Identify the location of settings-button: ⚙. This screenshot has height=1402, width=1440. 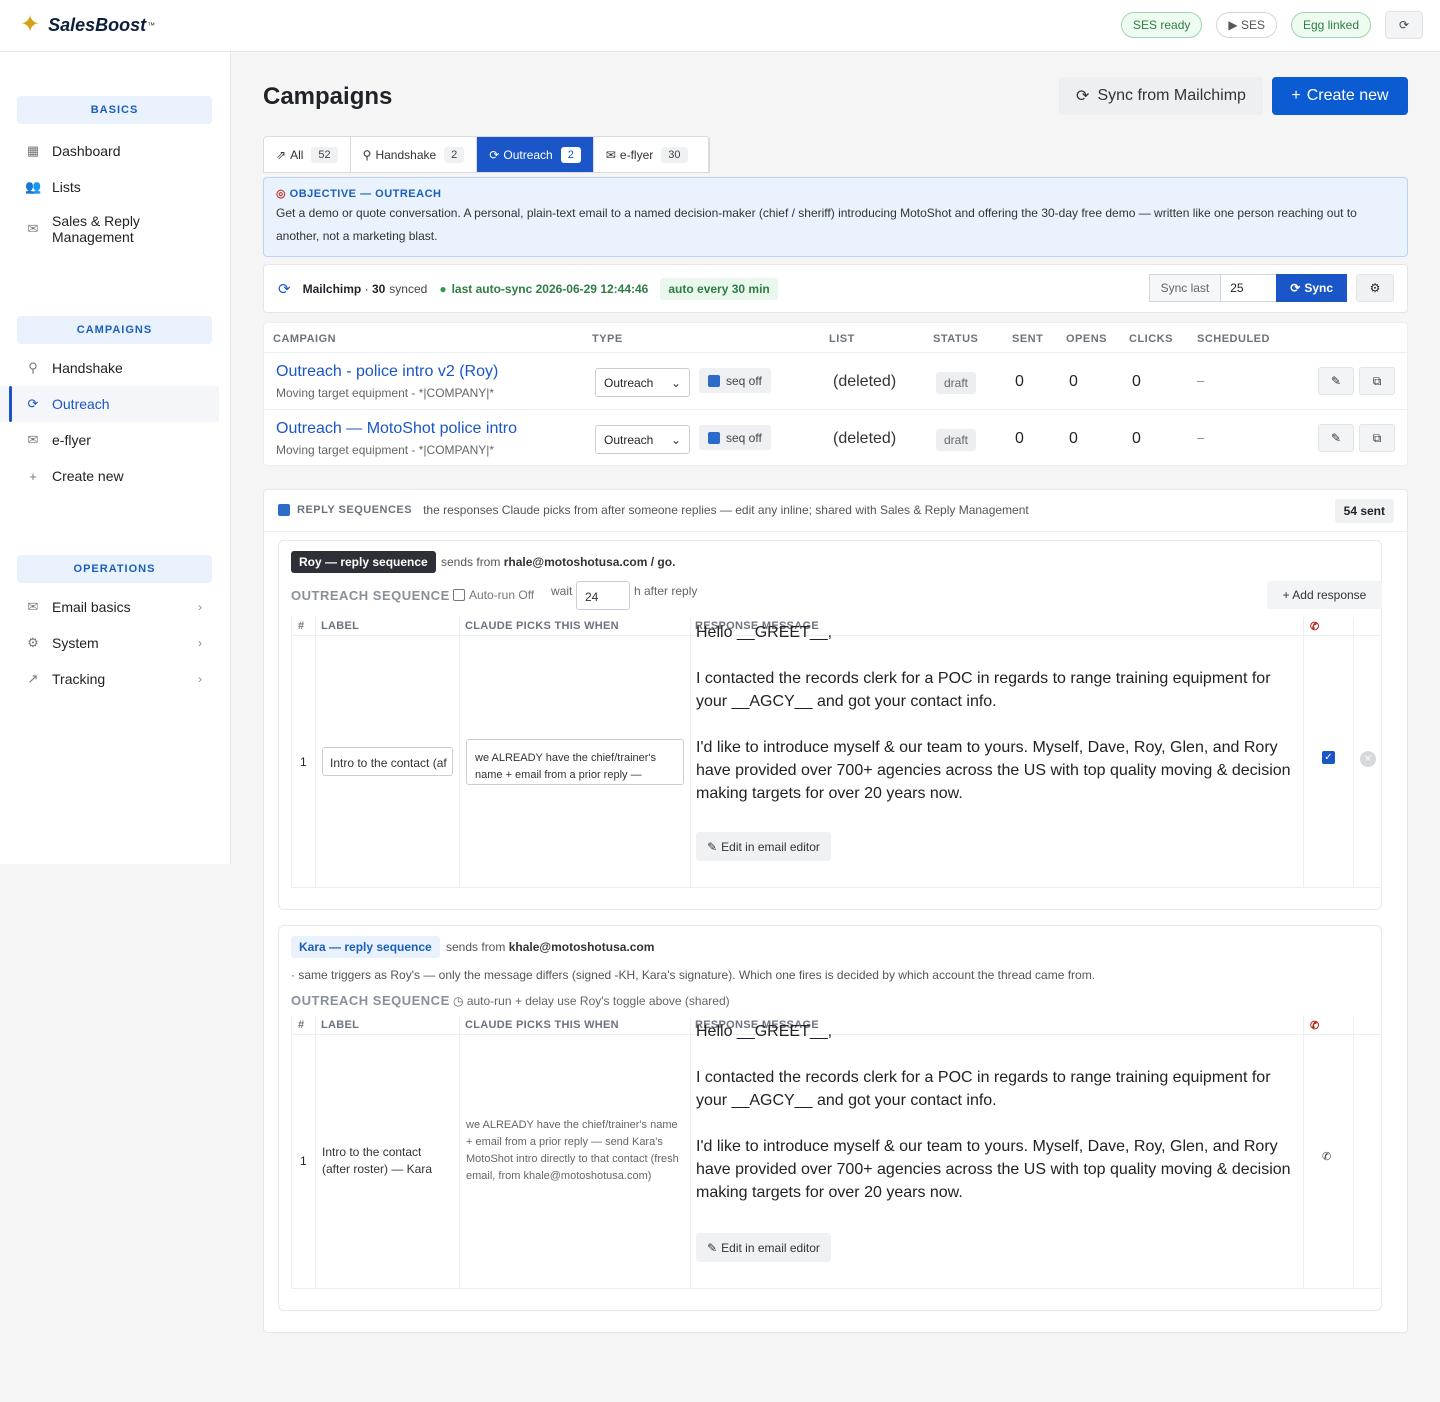
(1375, 288).